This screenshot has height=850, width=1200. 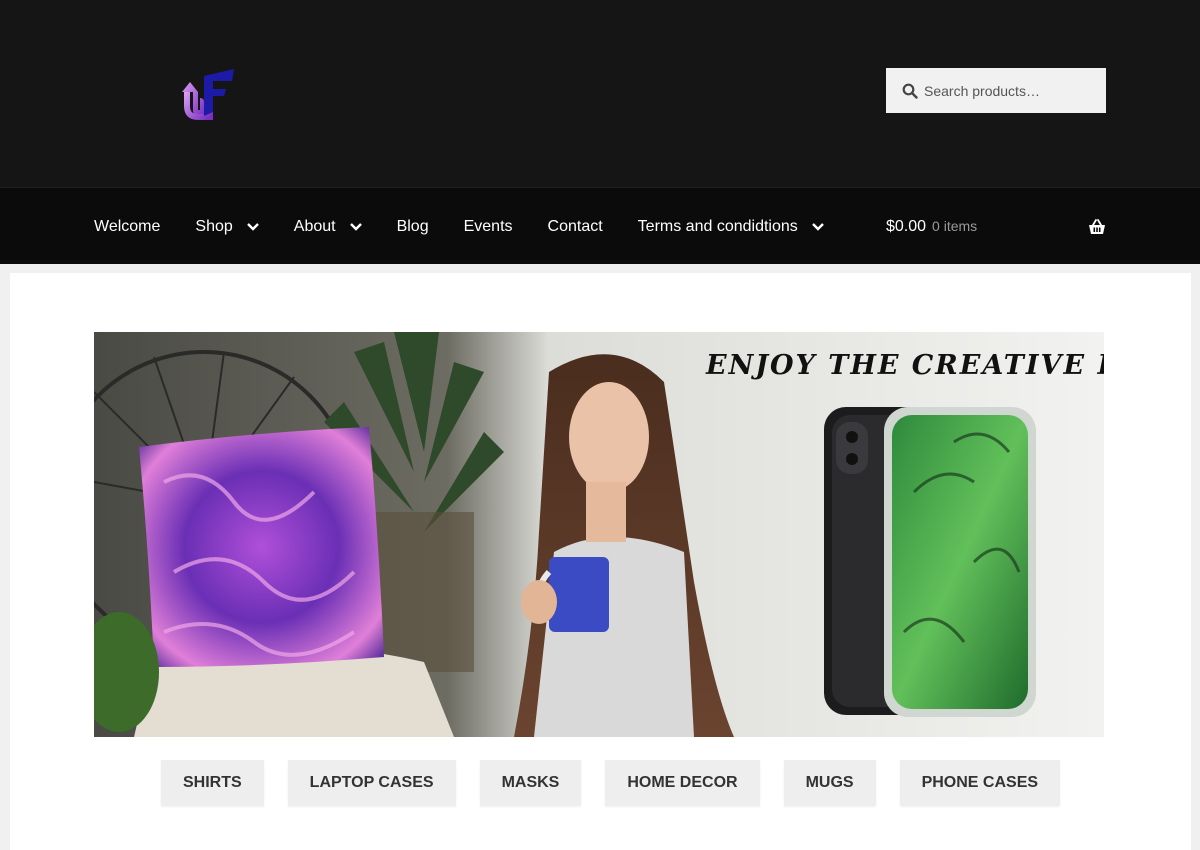 What do you see at coordinates (314, 226) in the screenshot?
I see `nav-label: About` at bounding box center [314, 226].